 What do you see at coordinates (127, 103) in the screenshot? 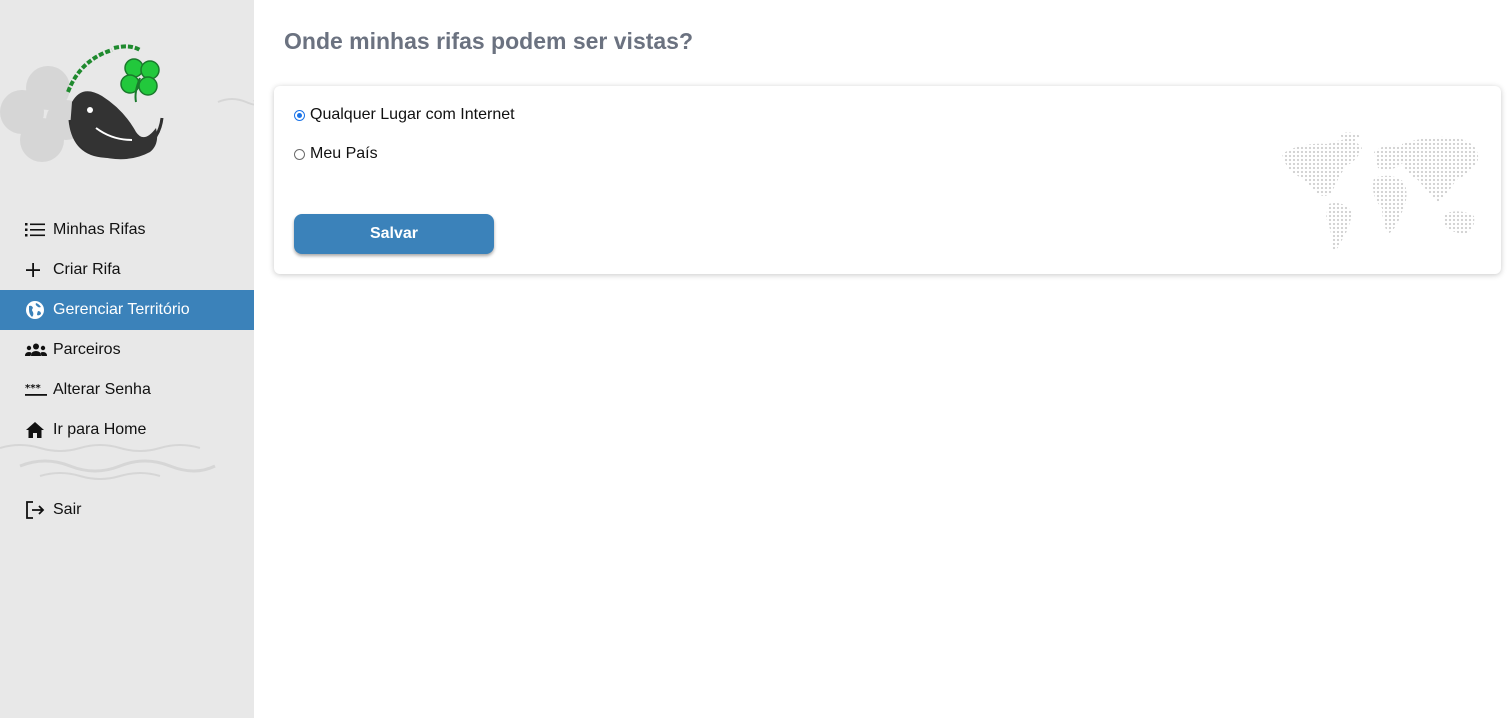
I see `lucky-whale-logo` at bounding box center [127, 103].